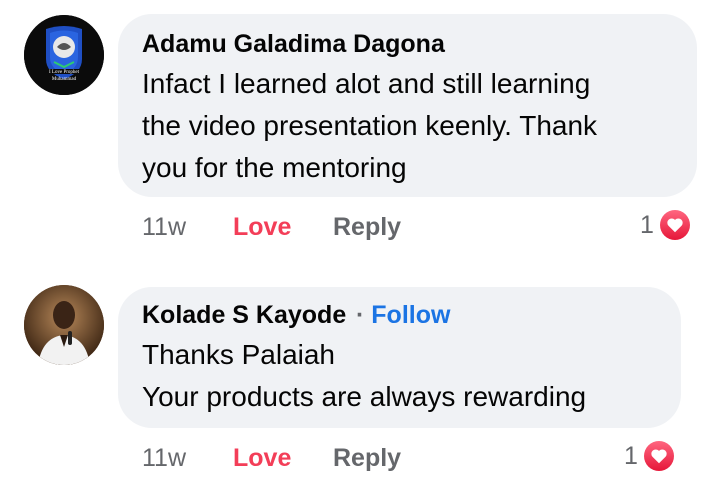 The image size is (720, 501). What do you see at coordinates (244, 315) in the screenshot?
I see `author-name: Kolade S Kayode` at bounding box center [244, 315].